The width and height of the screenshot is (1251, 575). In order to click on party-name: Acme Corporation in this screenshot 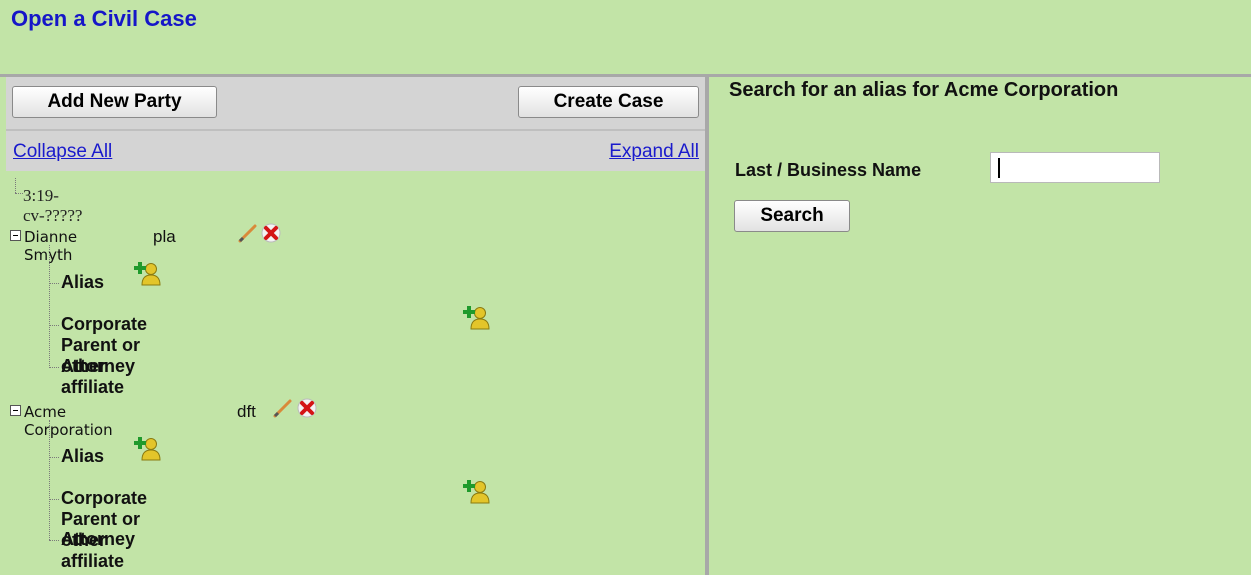, I will do `click(68, 421)`.